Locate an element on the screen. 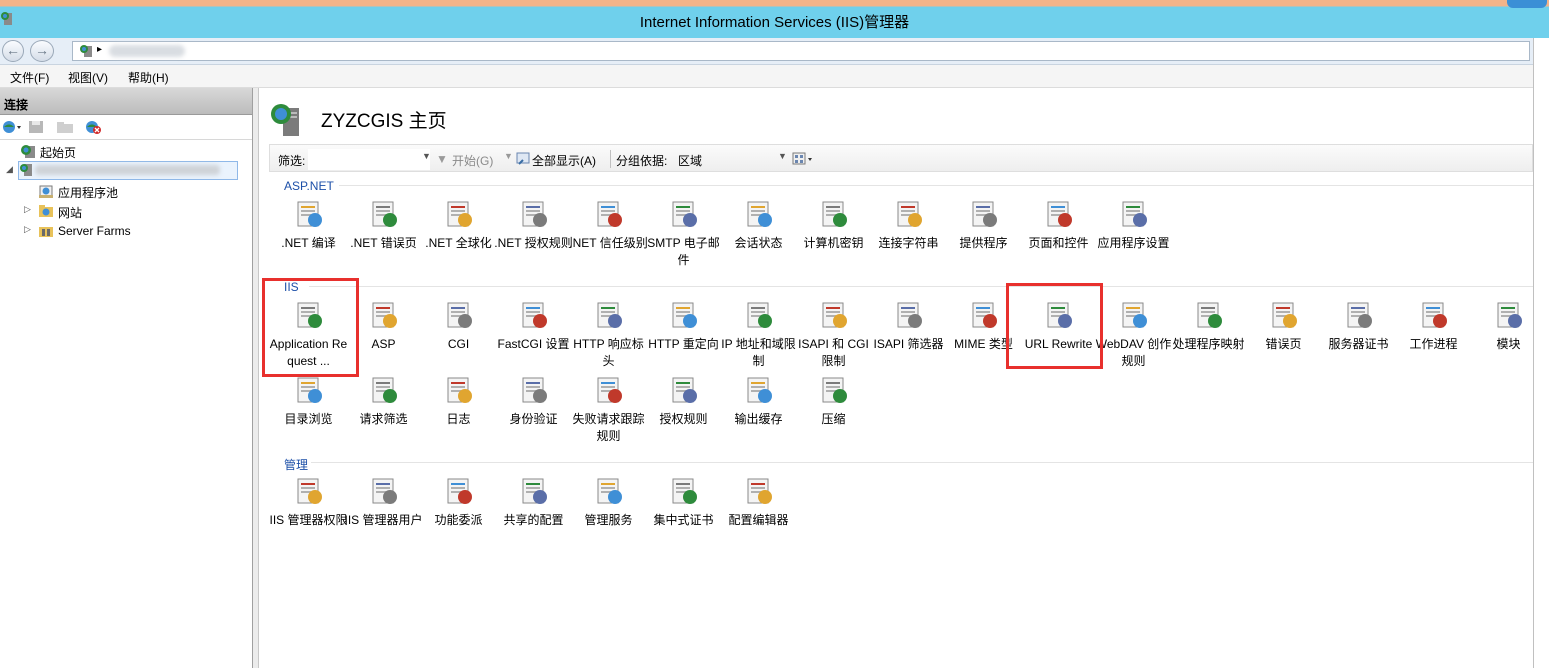 The image size is (1549, 668). show-all-button: 全部显示(A) is located at coordinates (564, 160).